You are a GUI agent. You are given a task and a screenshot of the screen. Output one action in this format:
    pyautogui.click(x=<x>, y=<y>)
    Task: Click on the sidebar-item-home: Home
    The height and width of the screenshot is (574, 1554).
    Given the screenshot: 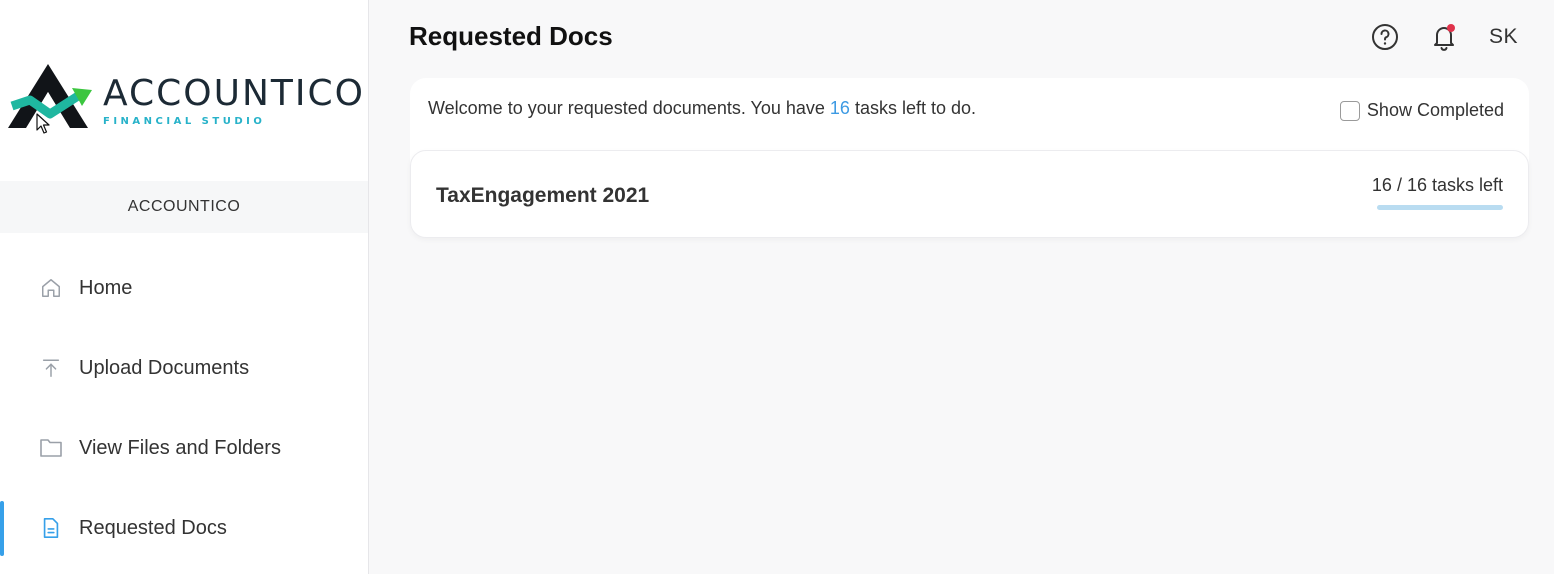 What is the action you would take?
    pyautogui.click(x=184, y=288)
    